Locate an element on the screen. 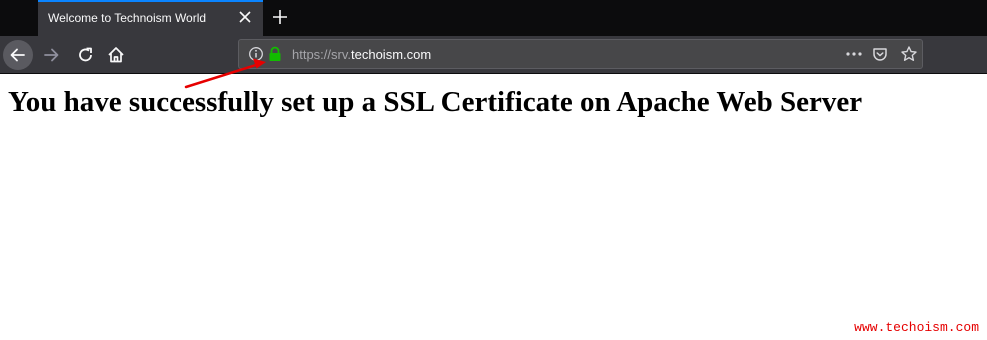 This screenshot has width=987, height=340. info-icon is located at coordinates (256, 54).